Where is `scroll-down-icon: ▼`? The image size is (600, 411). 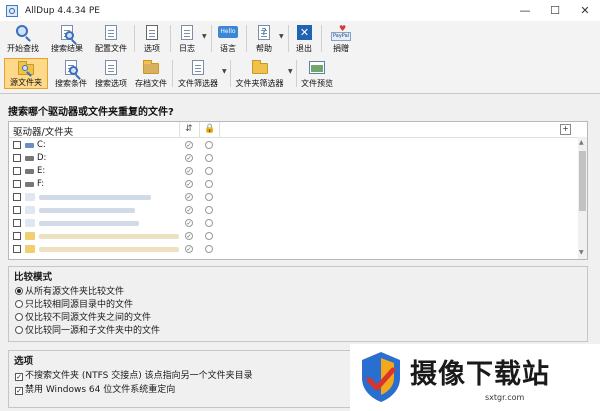 scroll-down-icon: ▼ is located at coordinates (581, 252).